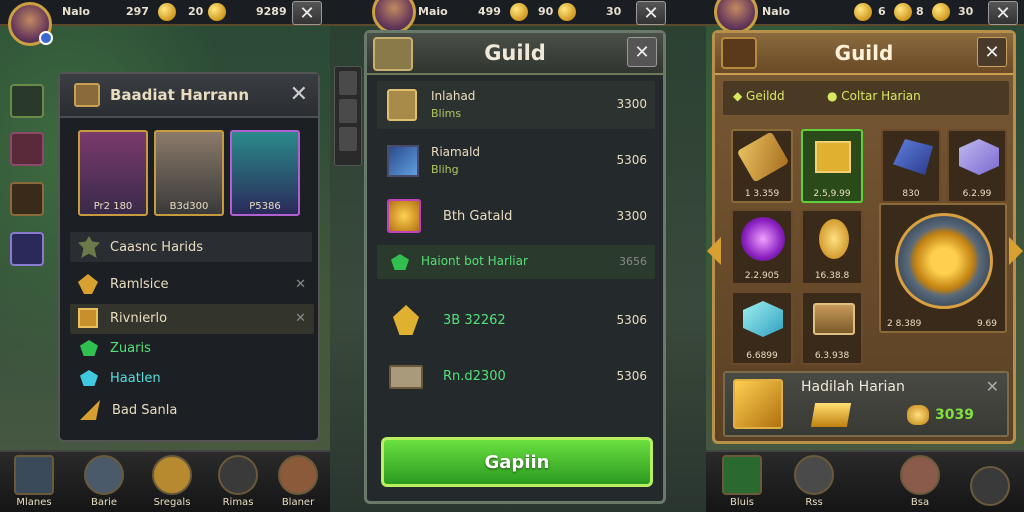  I want to click on hero-card: P5386, so click(265, 173).